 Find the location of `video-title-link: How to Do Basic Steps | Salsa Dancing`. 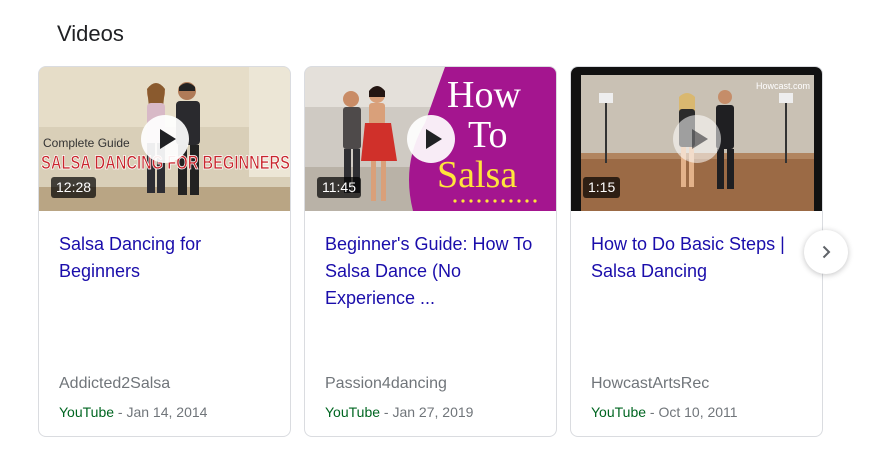

video-title-link: How to Do Basic Steps | Salsa Dancing is located at coordinates (701, 258).